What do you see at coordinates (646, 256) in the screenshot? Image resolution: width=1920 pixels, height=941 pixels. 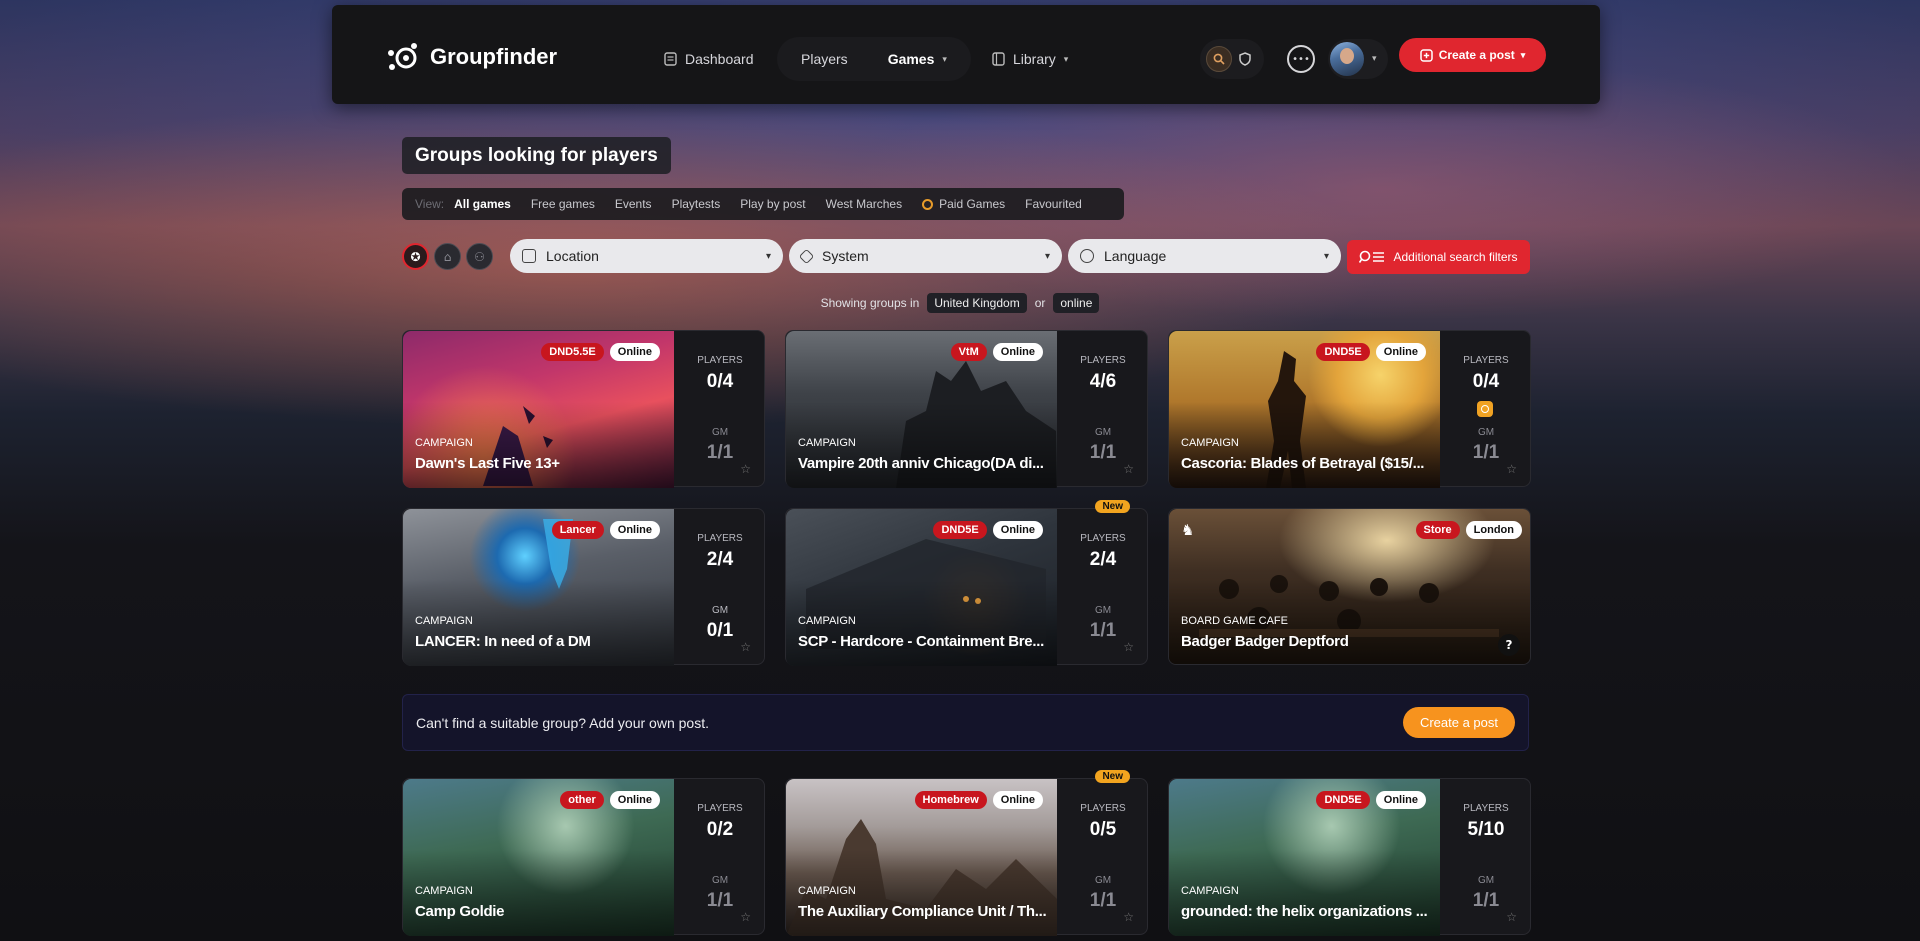 I see `location-select: Location ▾` at bounding box center [646, 256].